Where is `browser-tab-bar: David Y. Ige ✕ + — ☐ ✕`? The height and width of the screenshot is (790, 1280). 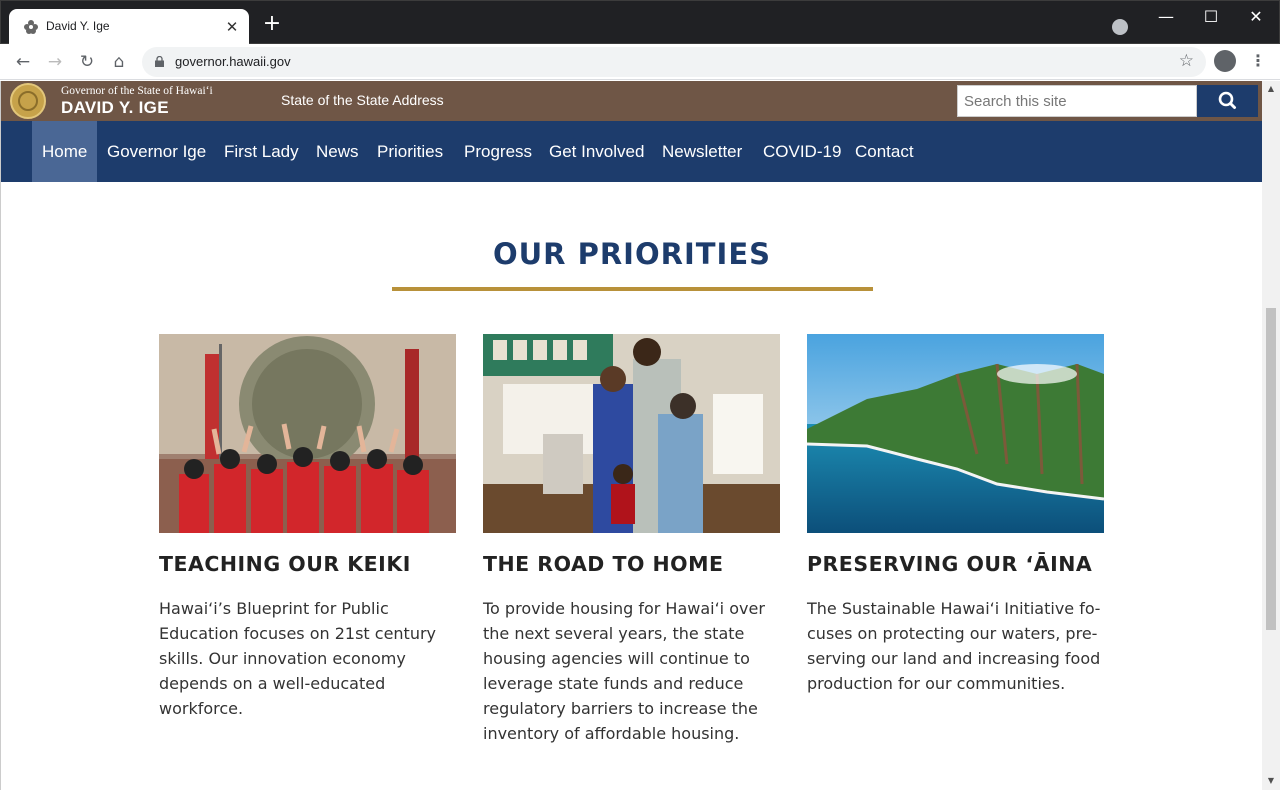 browser-tab-bar: David Y. Ige ✕ + — ☐ ✕ is located at coordinates (640, 22).